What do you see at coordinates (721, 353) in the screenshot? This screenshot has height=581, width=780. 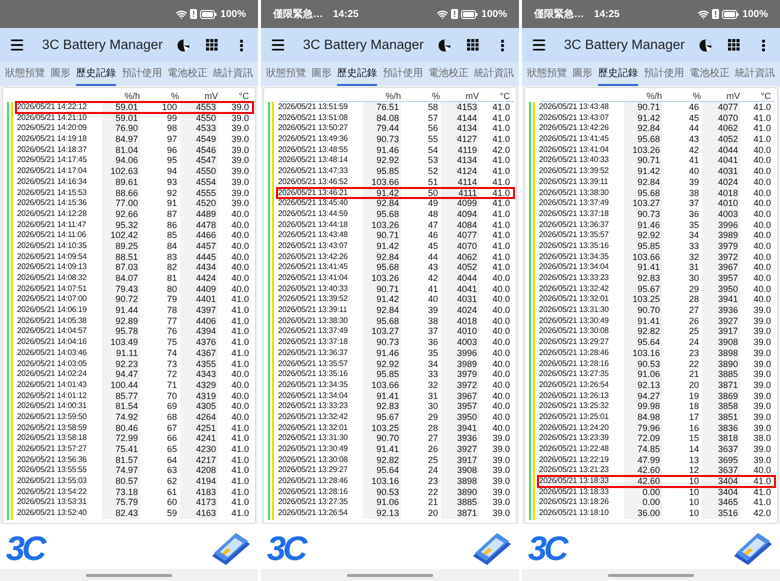 I see `table-cell: 3898` at bounding box center [721, 353].